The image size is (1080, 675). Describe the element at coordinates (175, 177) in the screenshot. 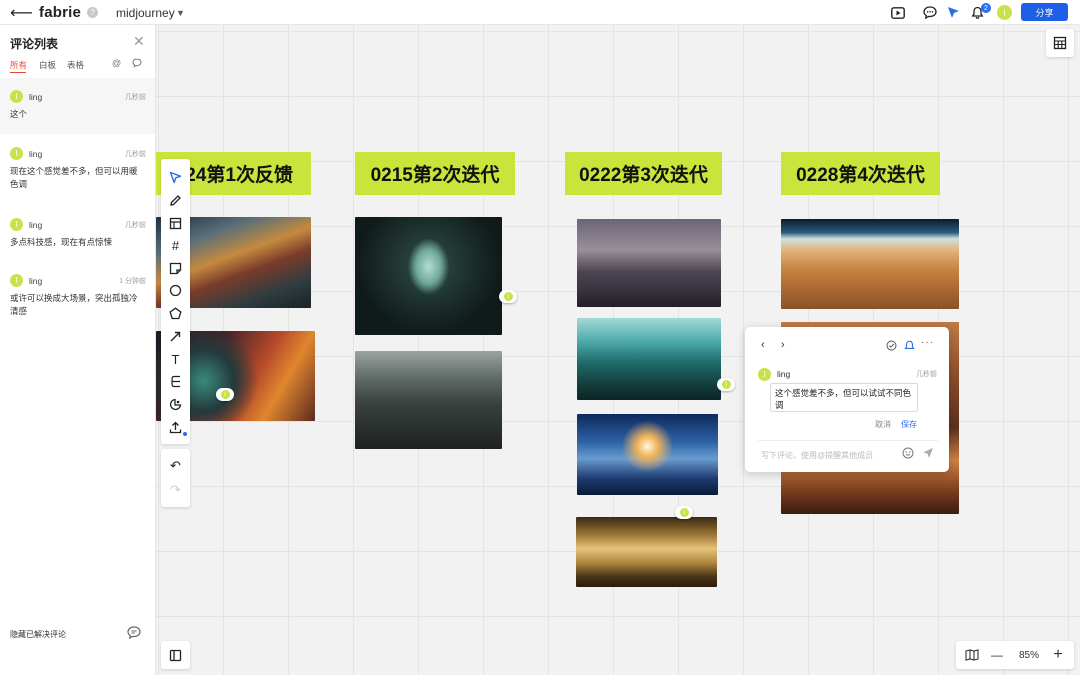

I see `select-tool-icon` at that location.